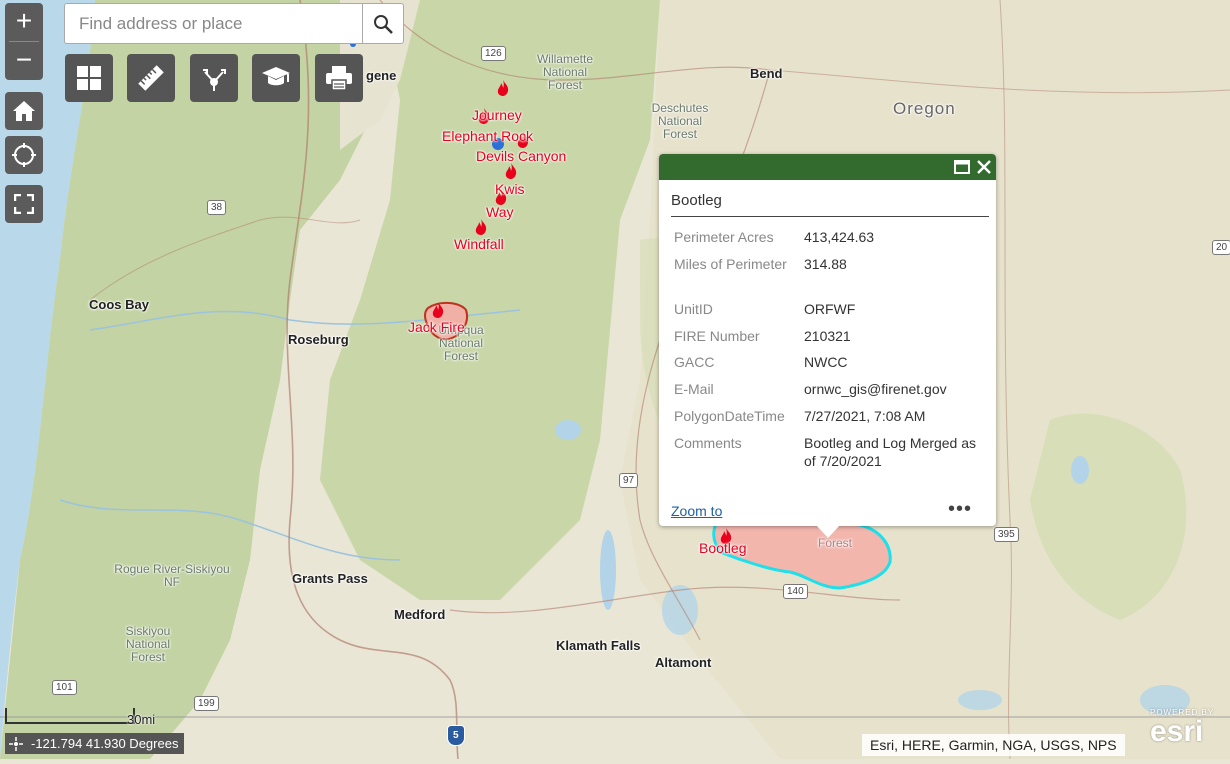  I want to click on crosshair-icon, so click(16, 743).